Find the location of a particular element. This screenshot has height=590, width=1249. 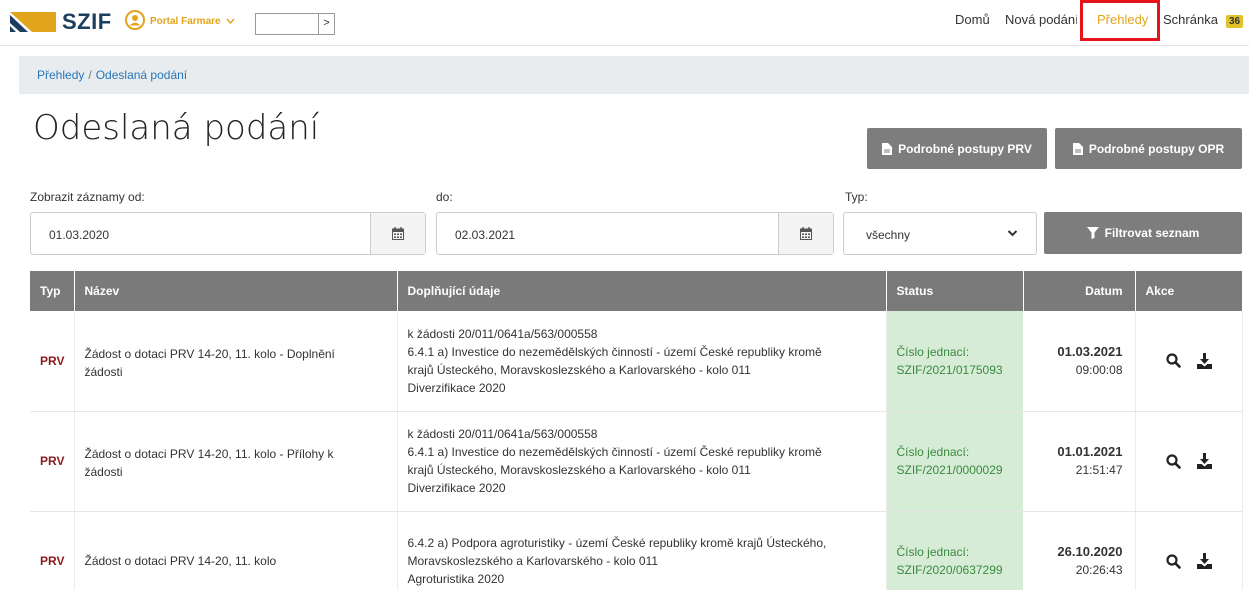

row-status: Číslo jednací: SZIF/2021/0000029 is located at coordinates (955, 461).